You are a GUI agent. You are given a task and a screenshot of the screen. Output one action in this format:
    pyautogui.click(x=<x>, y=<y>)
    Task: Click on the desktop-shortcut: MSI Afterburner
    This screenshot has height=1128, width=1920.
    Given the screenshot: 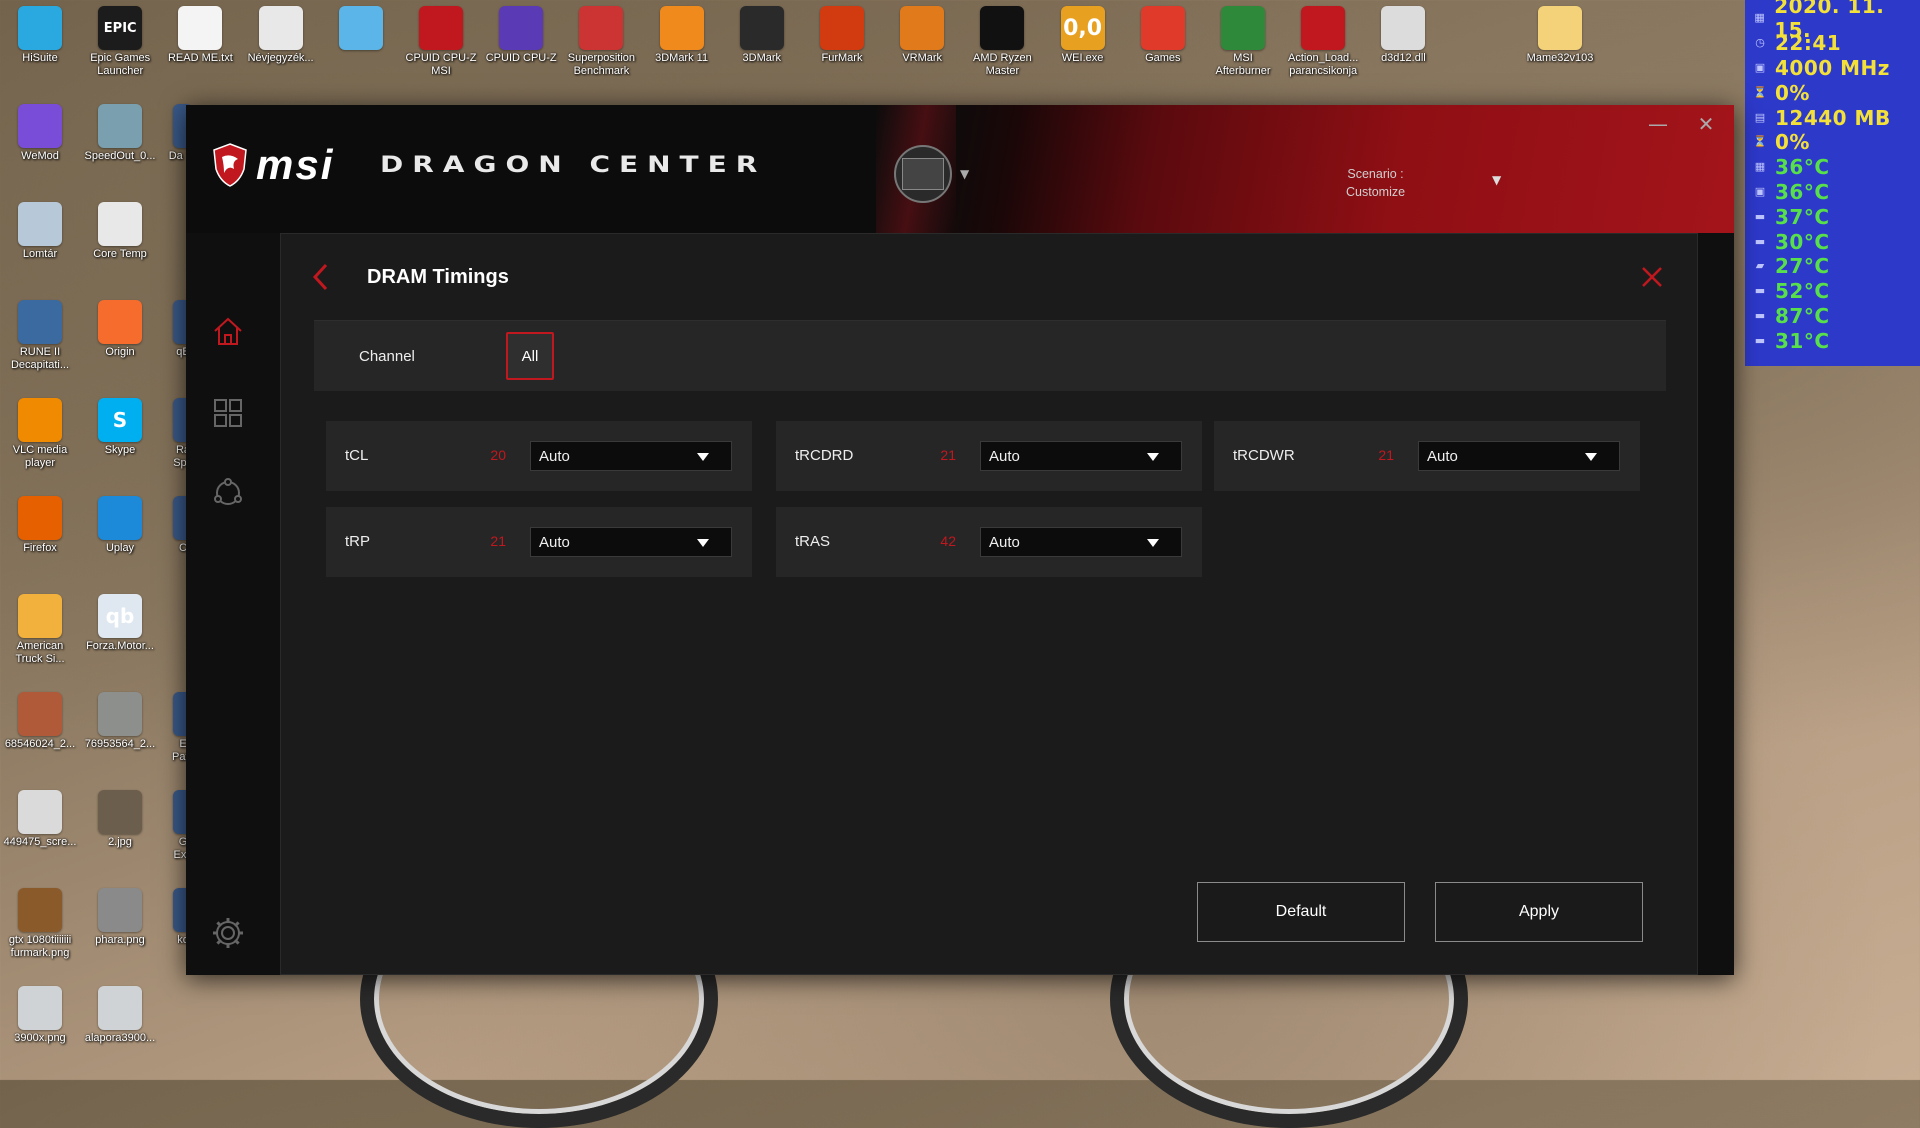 What is the action you would take?
    pyautogui.click(x=1243, y=39)
    